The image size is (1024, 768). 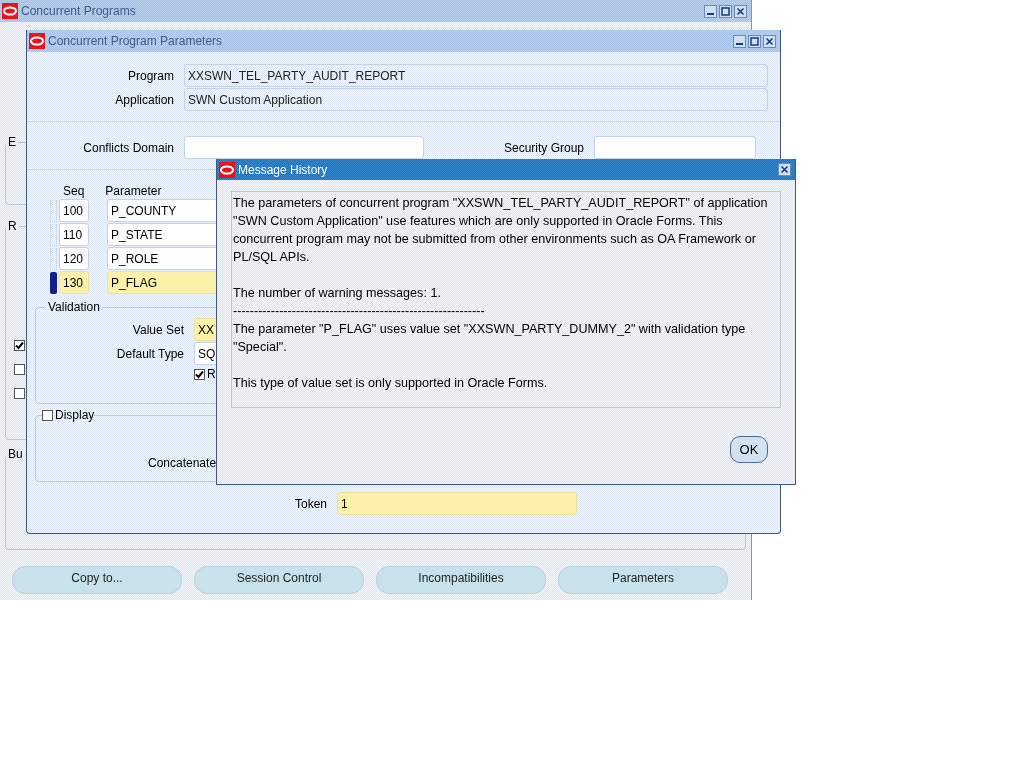 What do you see at coordinates (337, 293) in the screenshot?
I see `message-text: The number of warning messages: 1.` at bounding box center [337, 293].